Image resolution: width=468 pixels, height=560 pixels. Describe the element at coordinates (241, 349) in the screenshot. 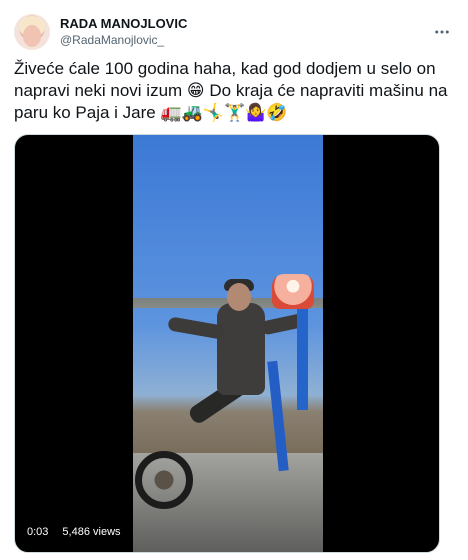

I see `person-body` at that location.